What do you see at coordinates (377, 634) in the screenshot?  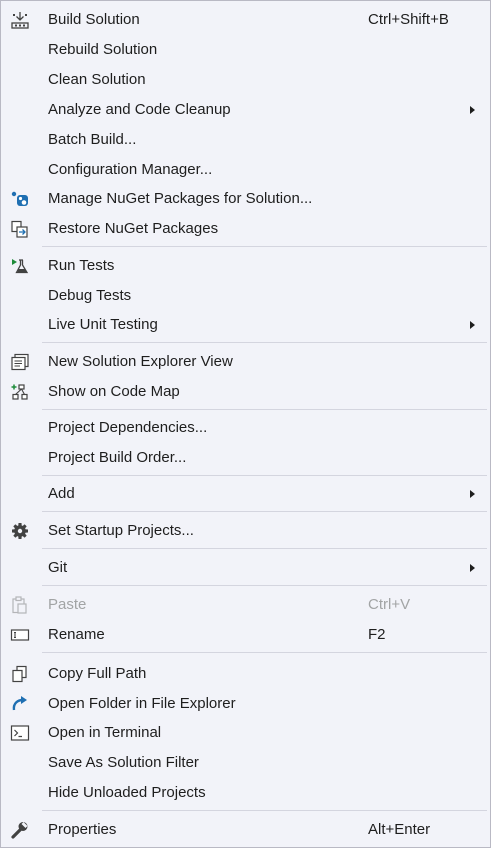 I see `menu-item-shortcut: F2` at bounding box center [377, 634].